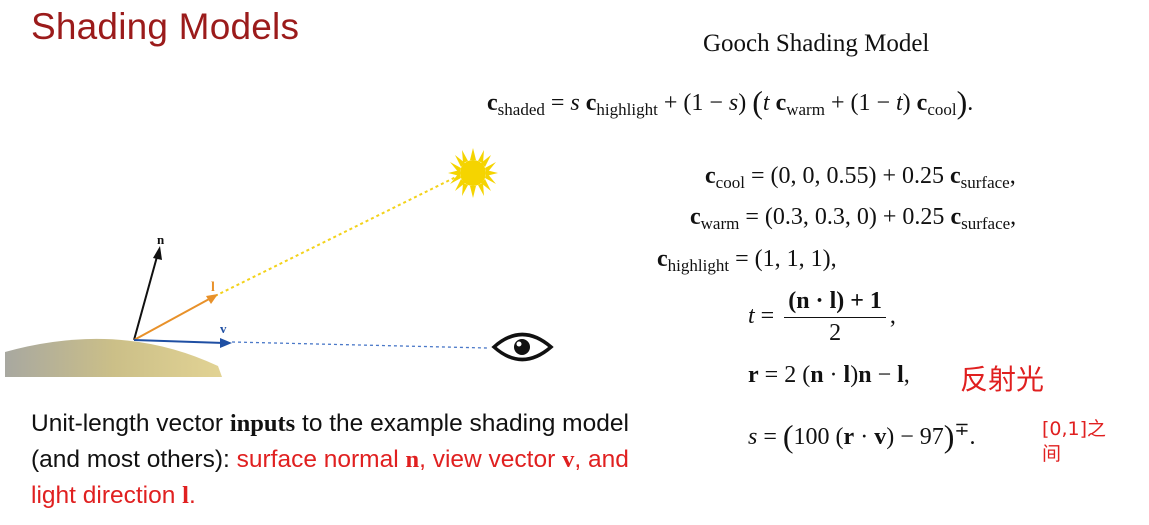  I want to click on caption-red4: ., so click(192, 495).